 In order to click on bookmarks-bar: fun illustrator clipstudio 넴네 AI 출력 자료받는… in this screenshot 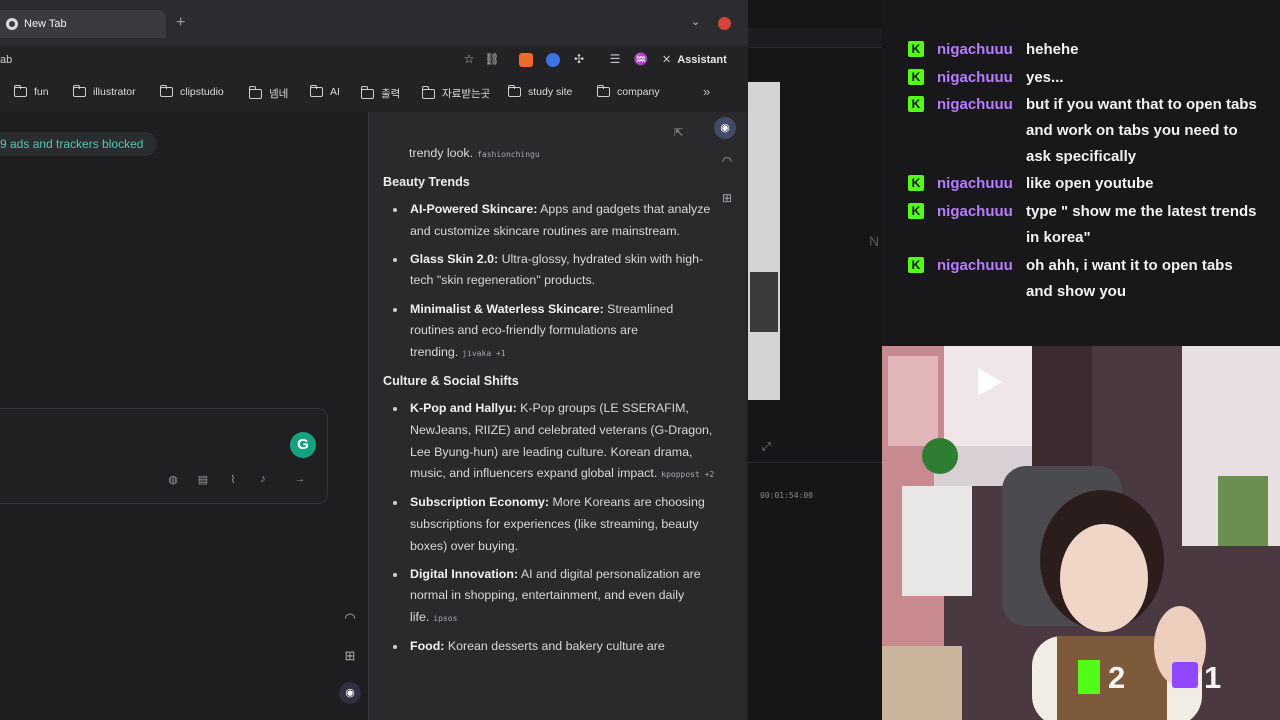, I will do `click(374, 93)`.